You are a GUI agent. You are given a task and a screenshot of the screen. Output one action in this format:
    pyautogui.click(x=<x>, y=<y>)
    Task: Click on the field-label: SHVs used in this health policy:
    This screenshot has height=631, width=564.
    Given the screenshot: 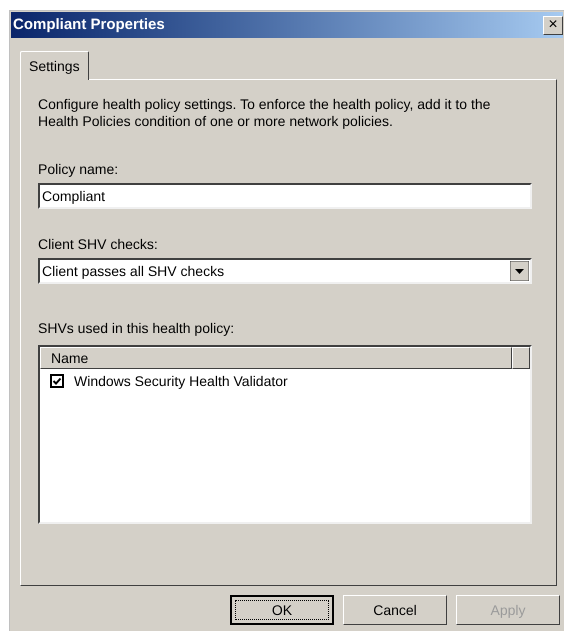 What is the action you would take?
    pyautogui.click(x=137, y=328)
    